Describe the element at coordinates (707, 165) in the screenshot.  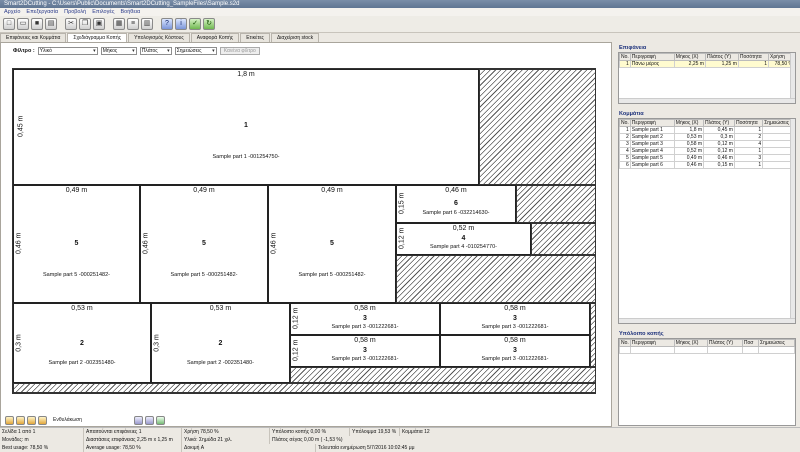
I see `table-row: 6 Sample part 6 0,46 m 0,15 m1` at that location.